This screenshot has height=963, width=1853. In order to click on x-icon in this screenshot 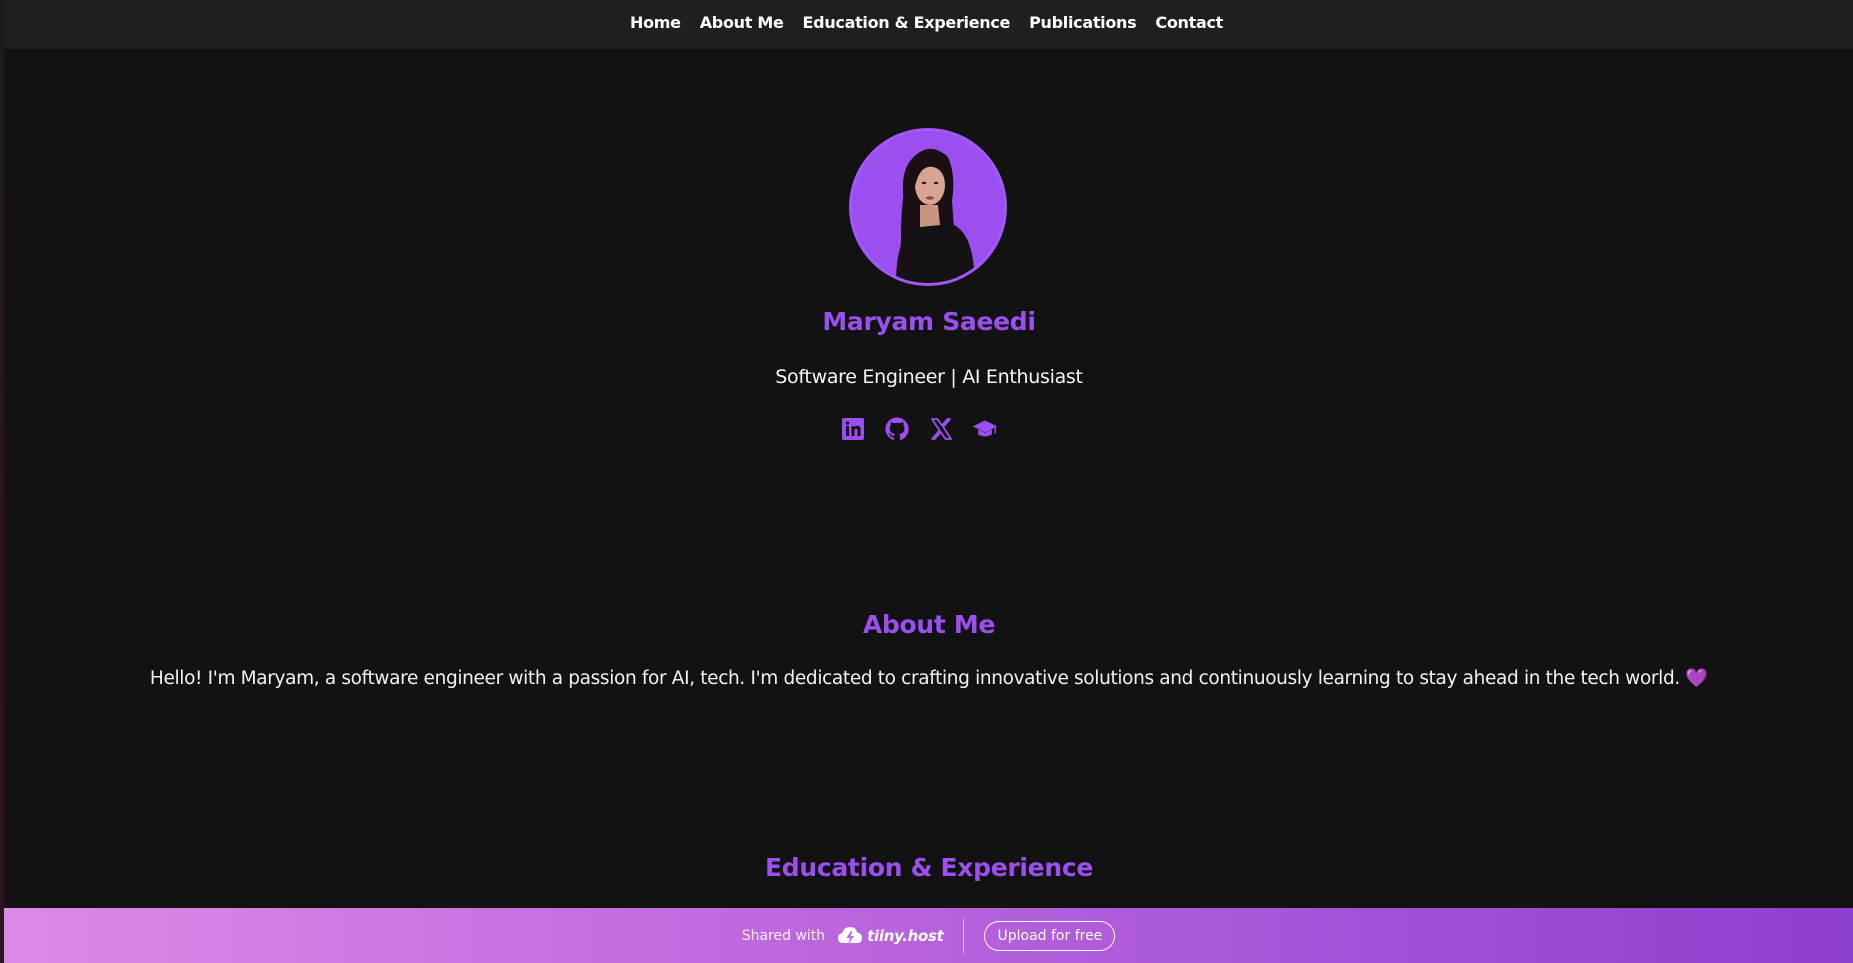, I will do `click(941, 429)`.